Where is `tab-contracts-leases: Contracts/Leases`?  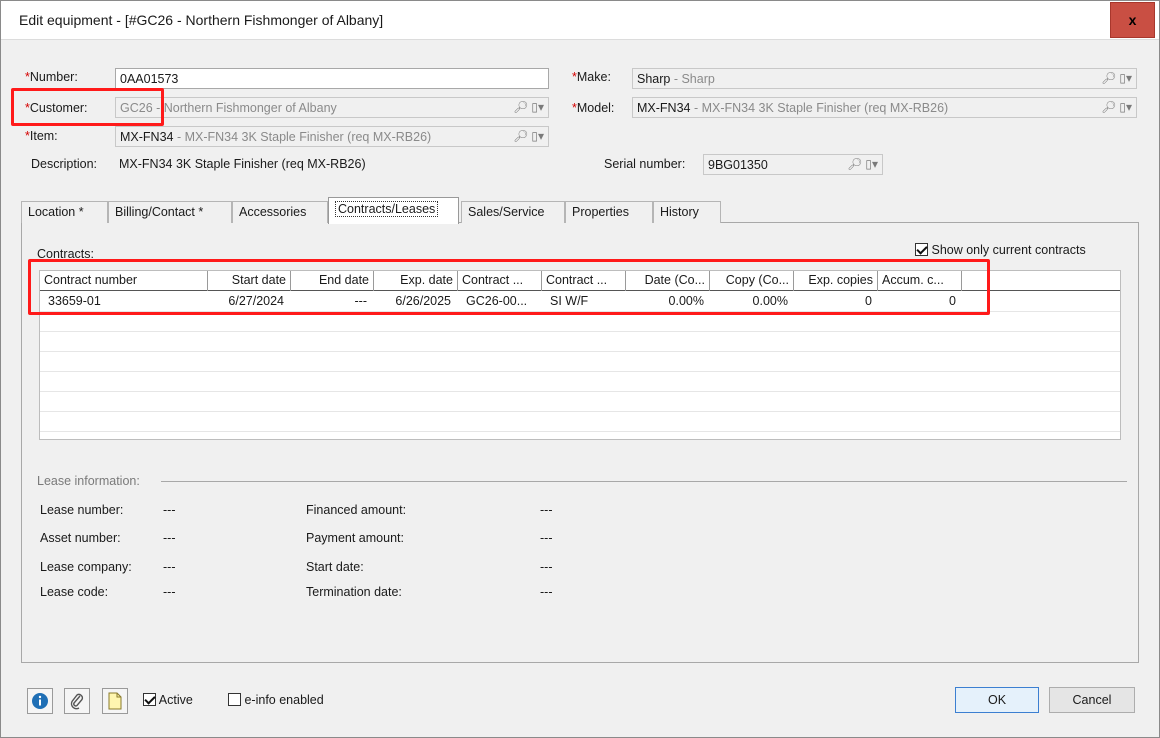
tab-contracts-leases: Contracts/Leases is located at coordinates (393, 210).